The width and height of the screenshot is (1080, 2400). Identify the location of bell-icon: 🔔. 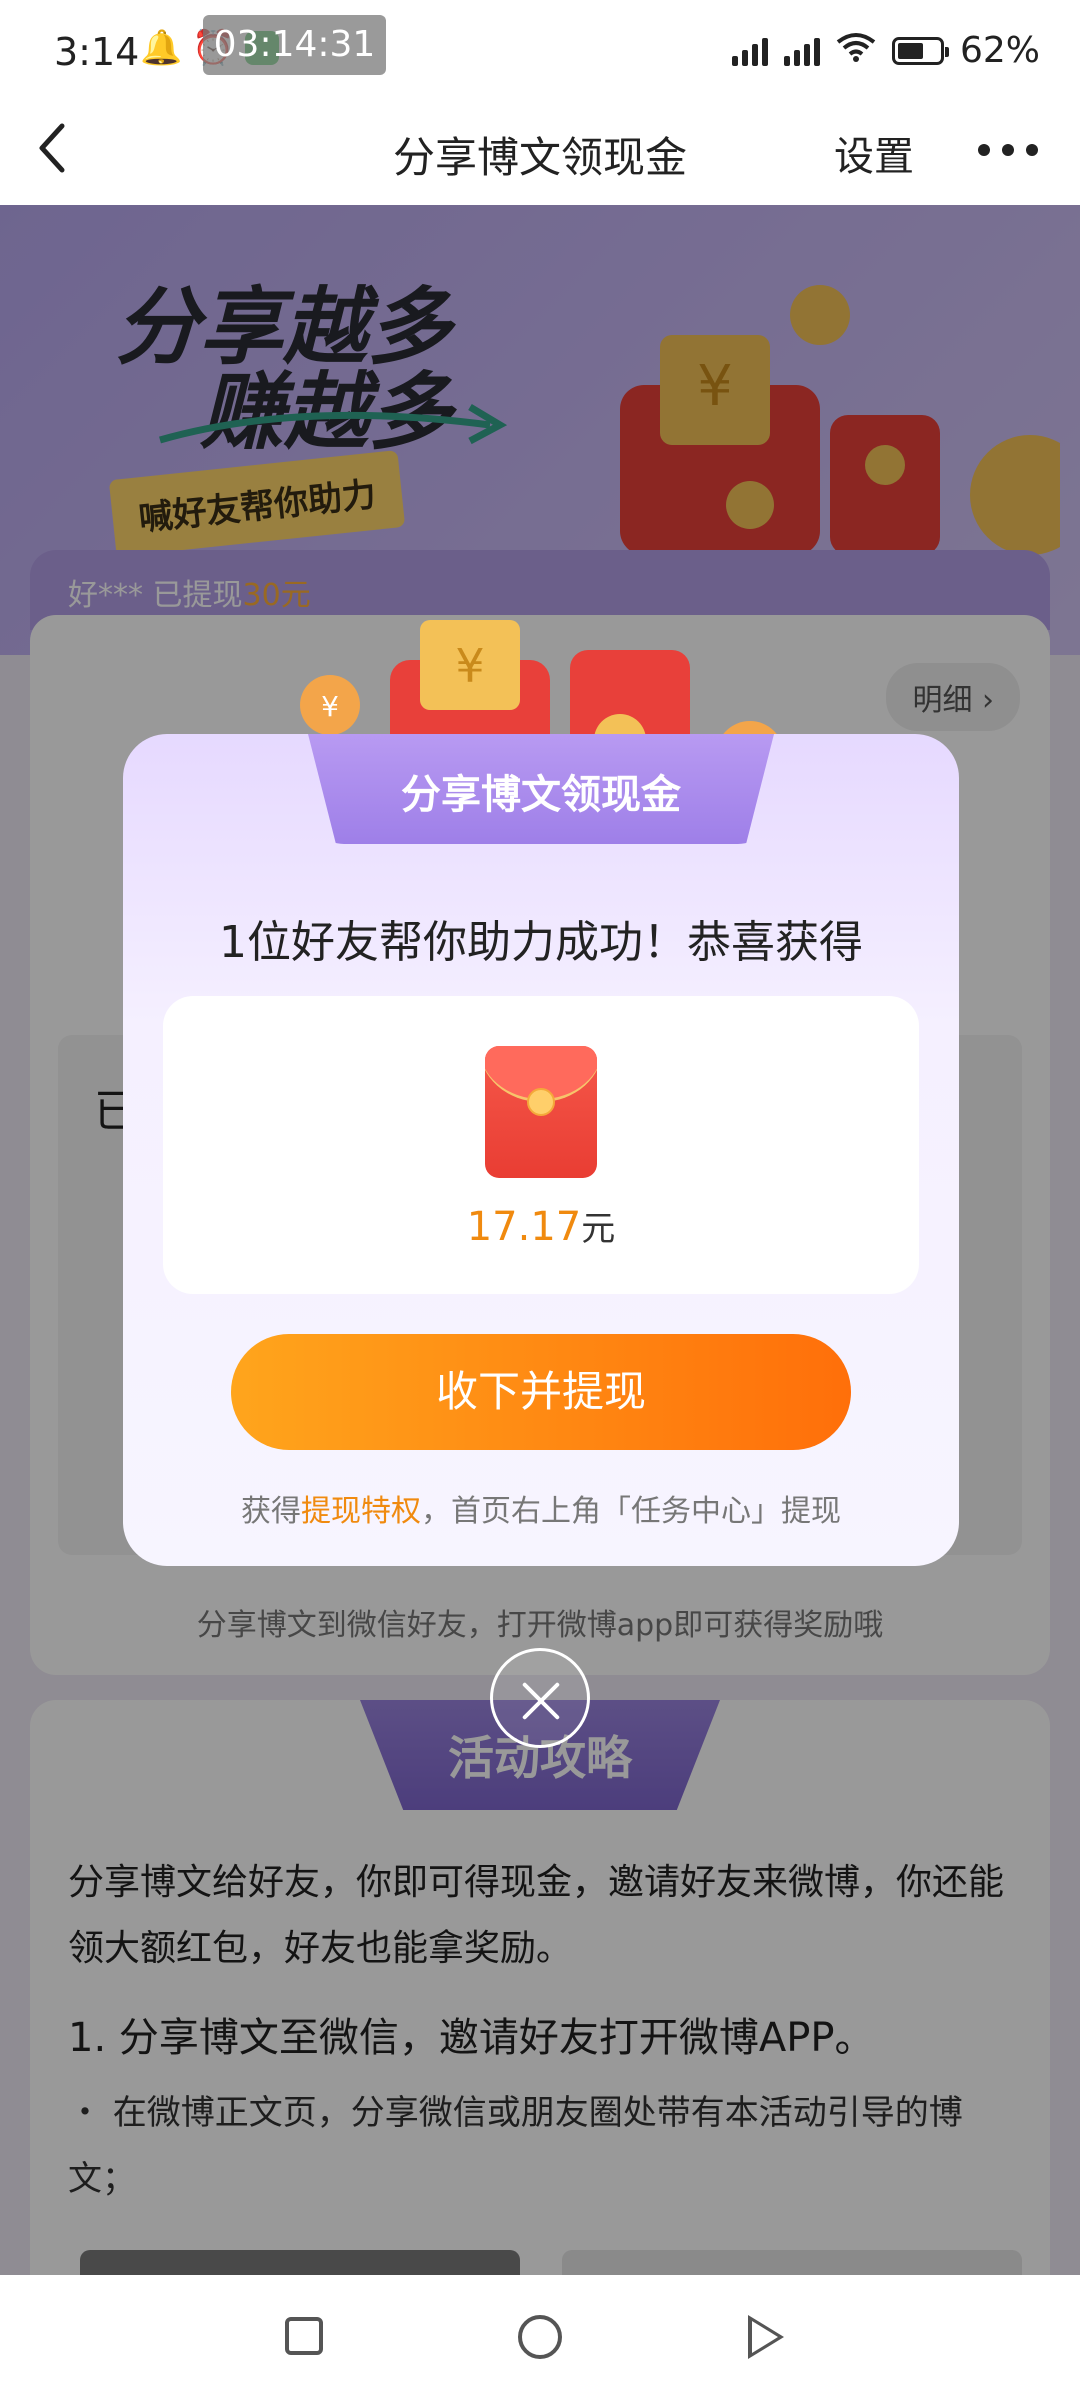
(161, 48).